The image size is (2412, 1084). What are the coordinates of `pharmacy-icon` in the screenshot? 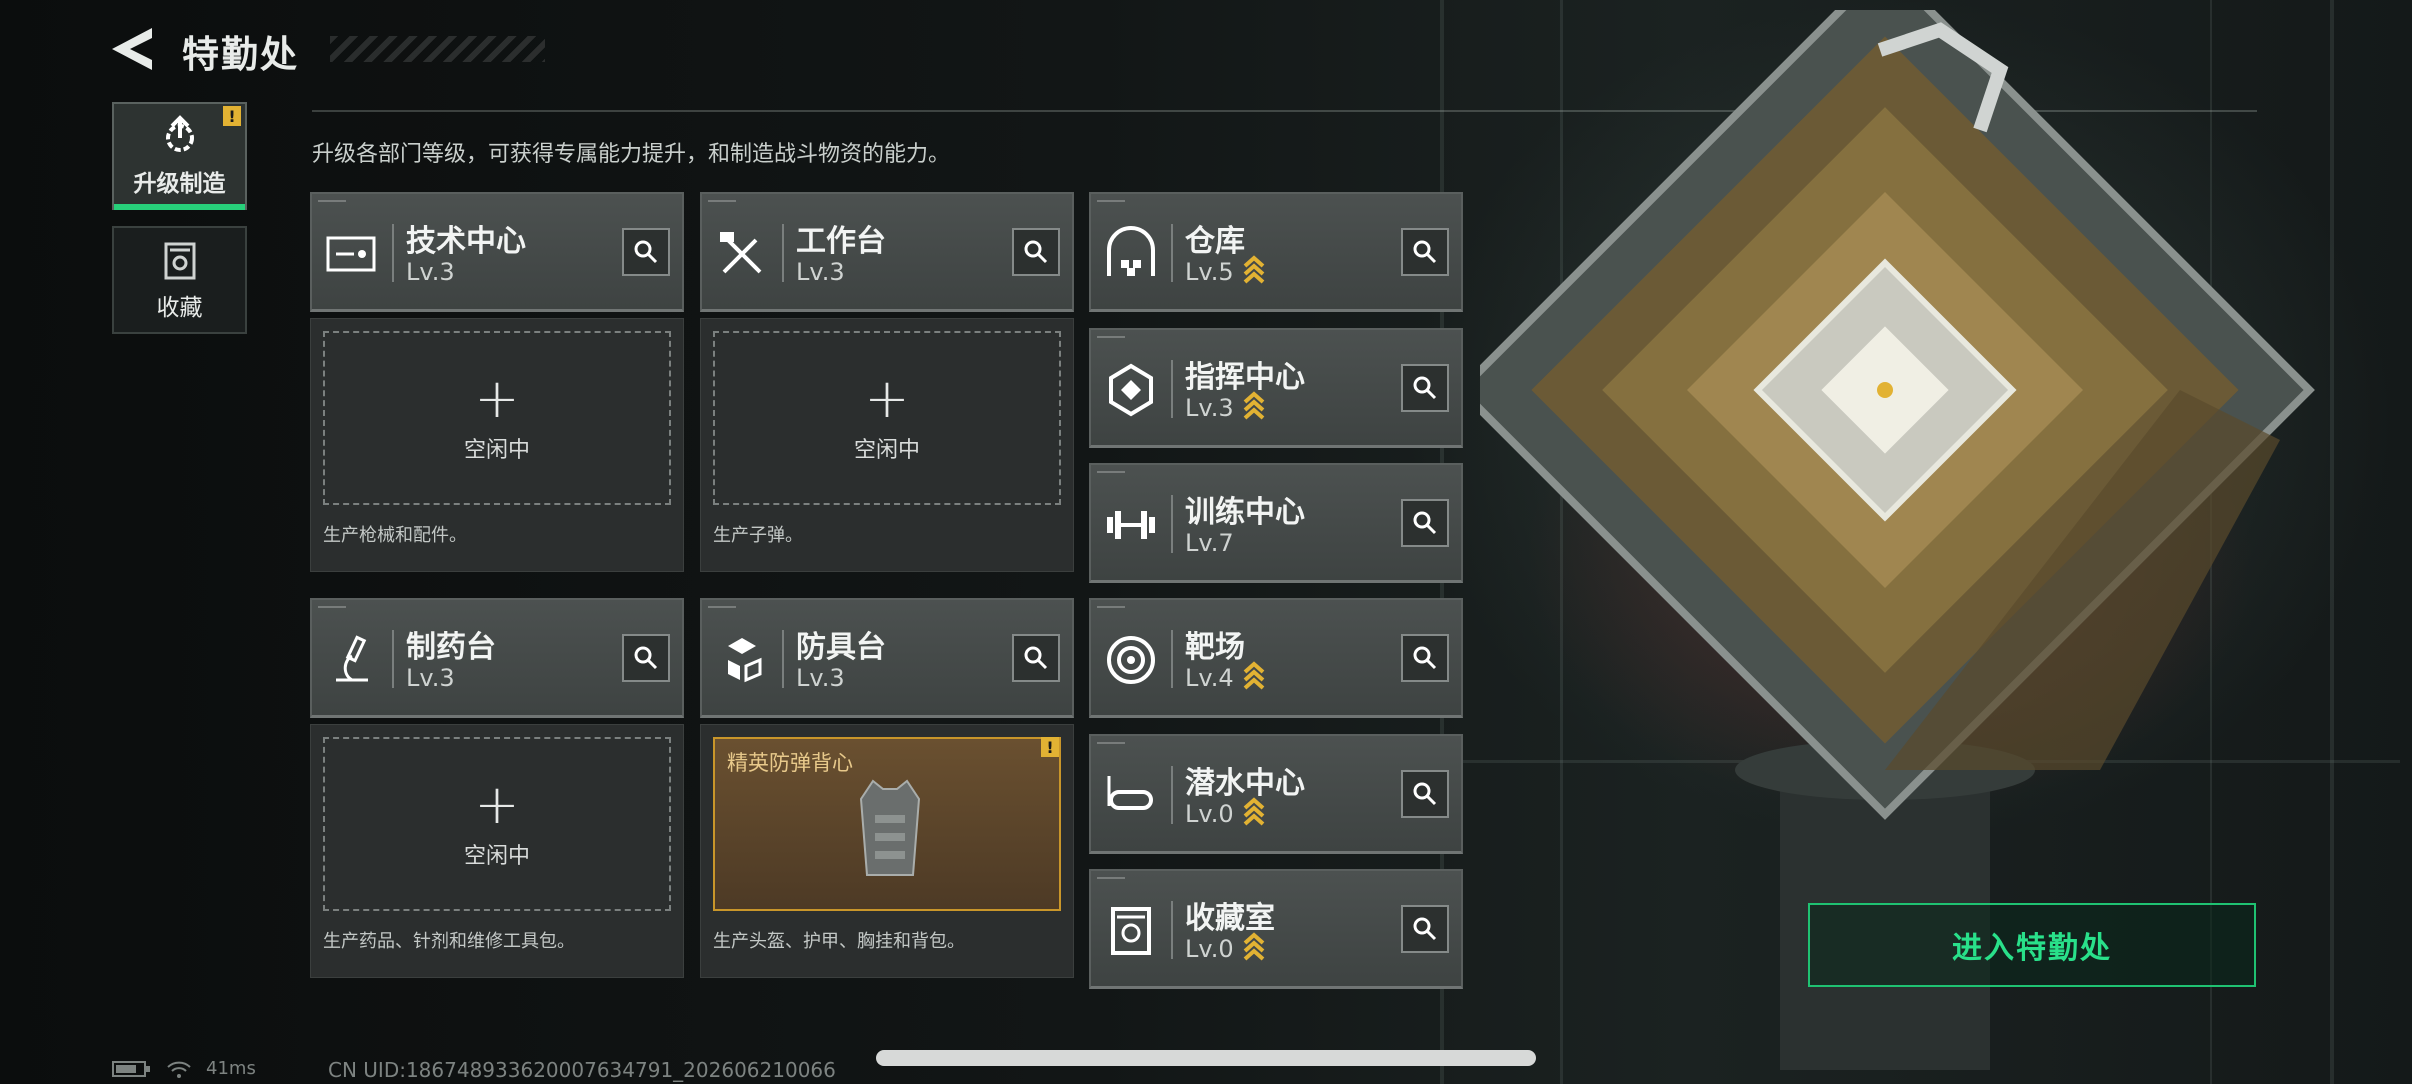 It's located at (352, 658).